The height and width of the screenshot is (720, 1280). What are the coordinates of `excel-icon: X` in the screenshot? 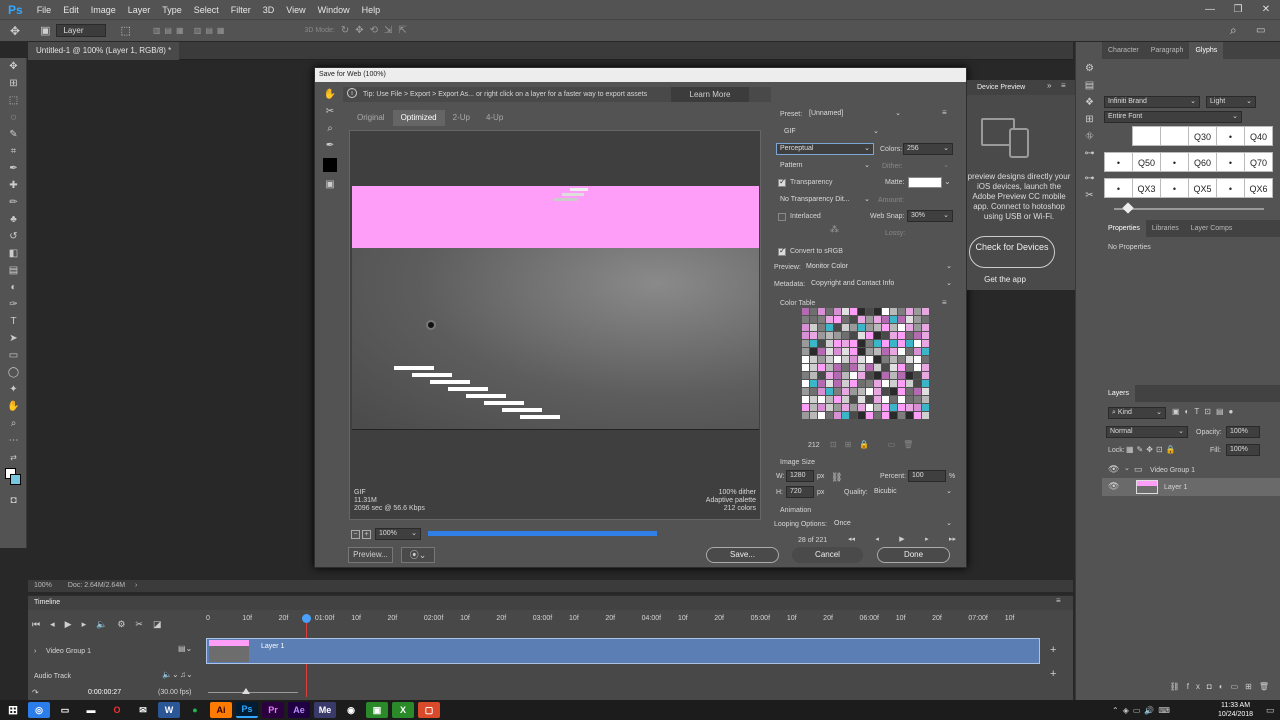 It's located at (403, 710).